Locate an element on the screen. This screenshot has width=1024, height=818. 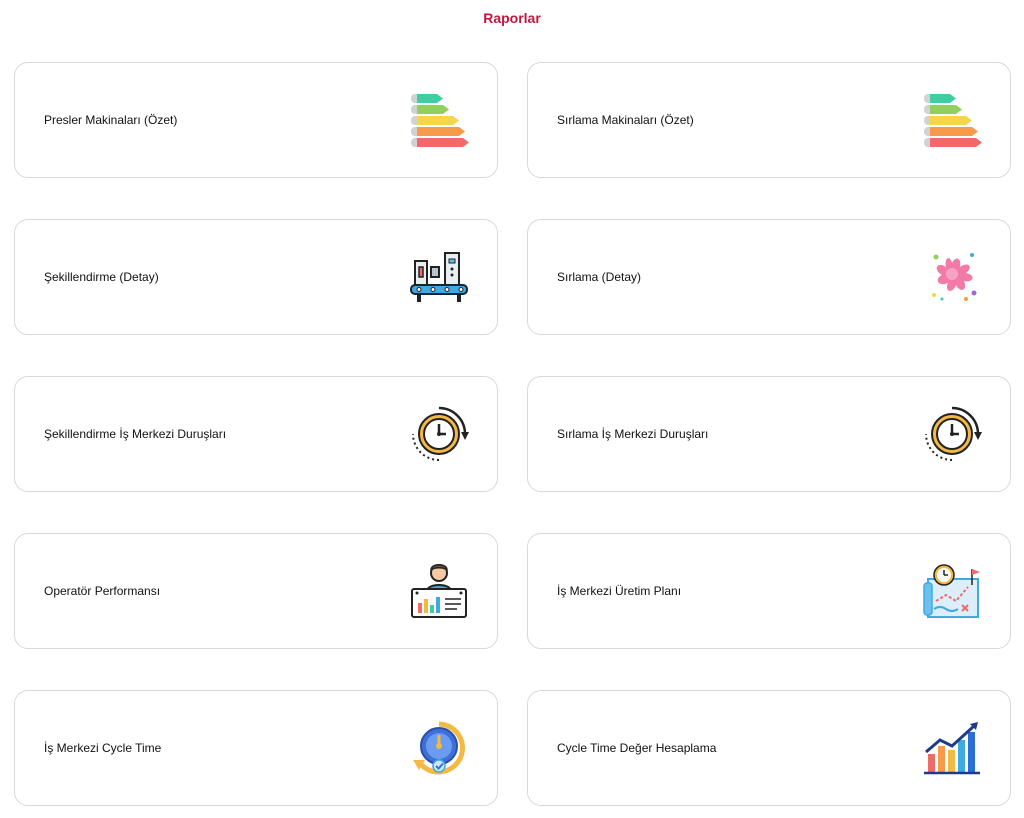
report-card-sekillendirme-duruslar: Şekillendirme İş Merkezi Duruşları is located at coordinates (256, 434).